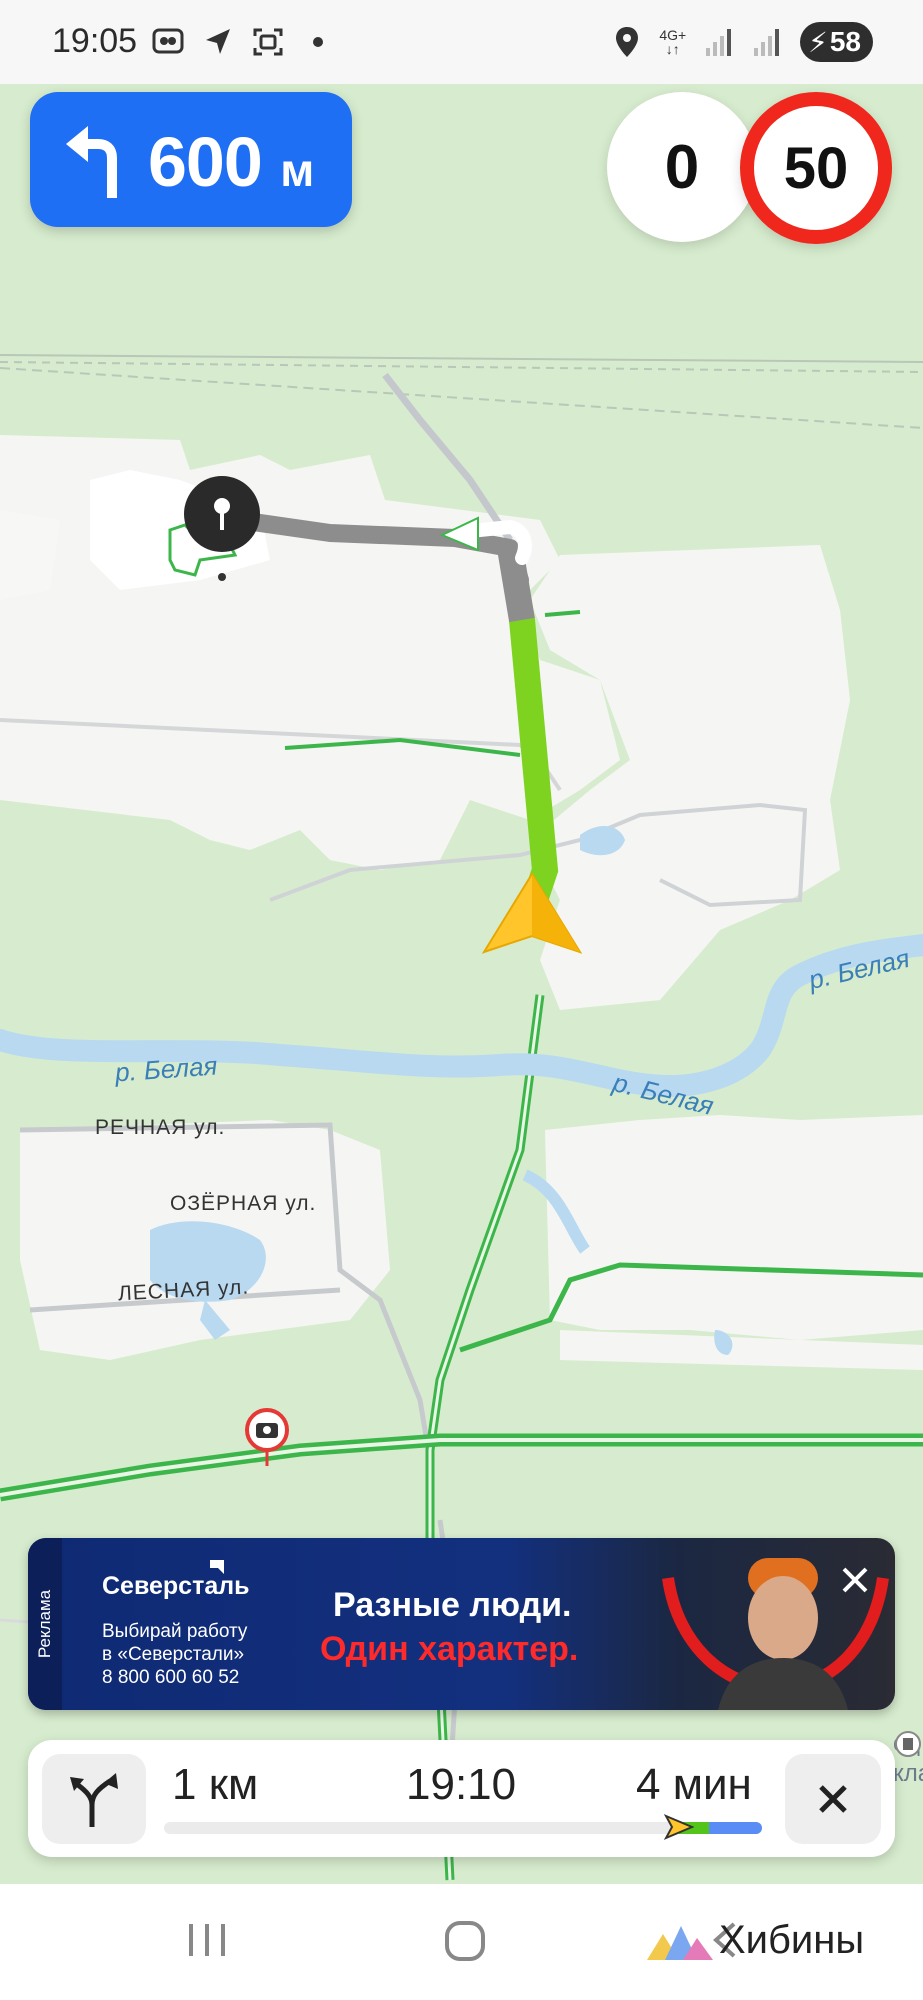 The image size is (923, 2000). Describe the element at coordinates (318, 42) in the screenshot. I see `dot-icon` at that location.